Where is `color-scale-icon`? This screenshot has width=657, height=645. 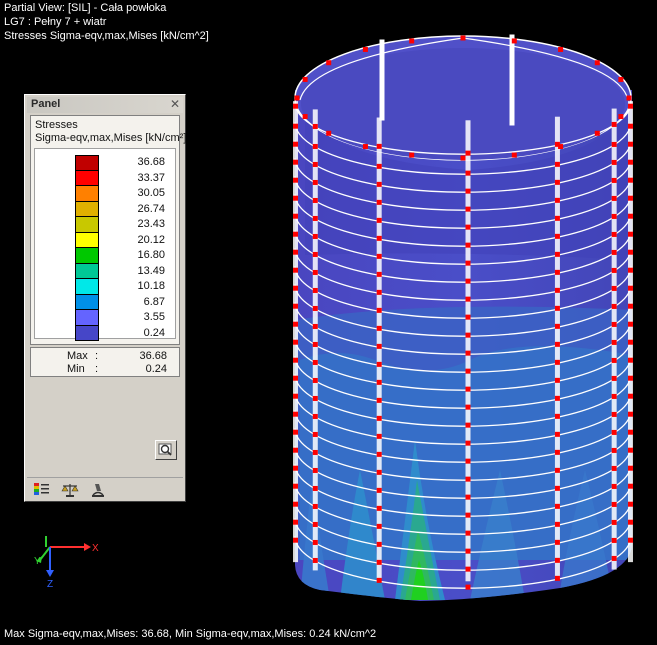 color-scale-icon is located at coordinates (42, 490).